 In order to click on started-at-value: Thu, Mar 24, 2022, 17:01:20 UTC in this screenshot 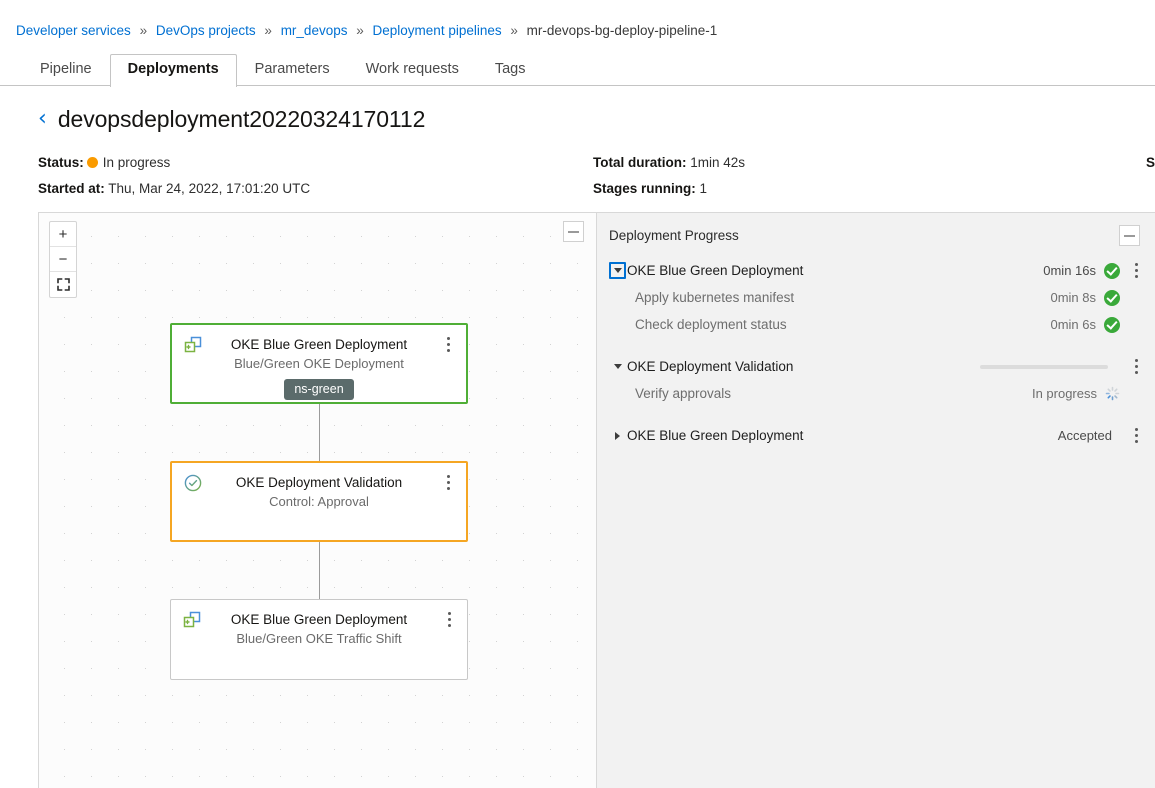, I will do `click(209, 188)`.